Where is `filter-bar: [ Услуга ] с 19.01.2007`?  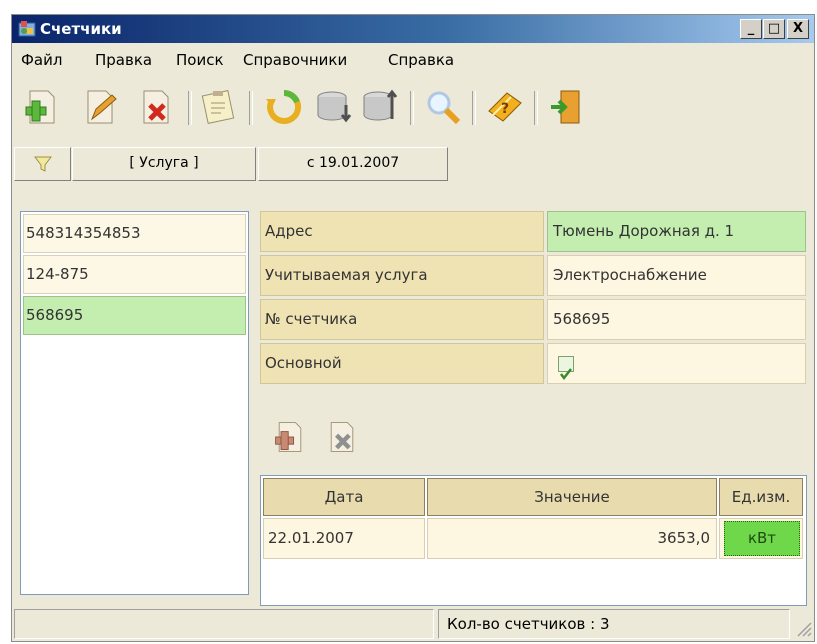
filter-bar: [ Услуга ] с 19.01.2007 is located at coordinates (413, 164).